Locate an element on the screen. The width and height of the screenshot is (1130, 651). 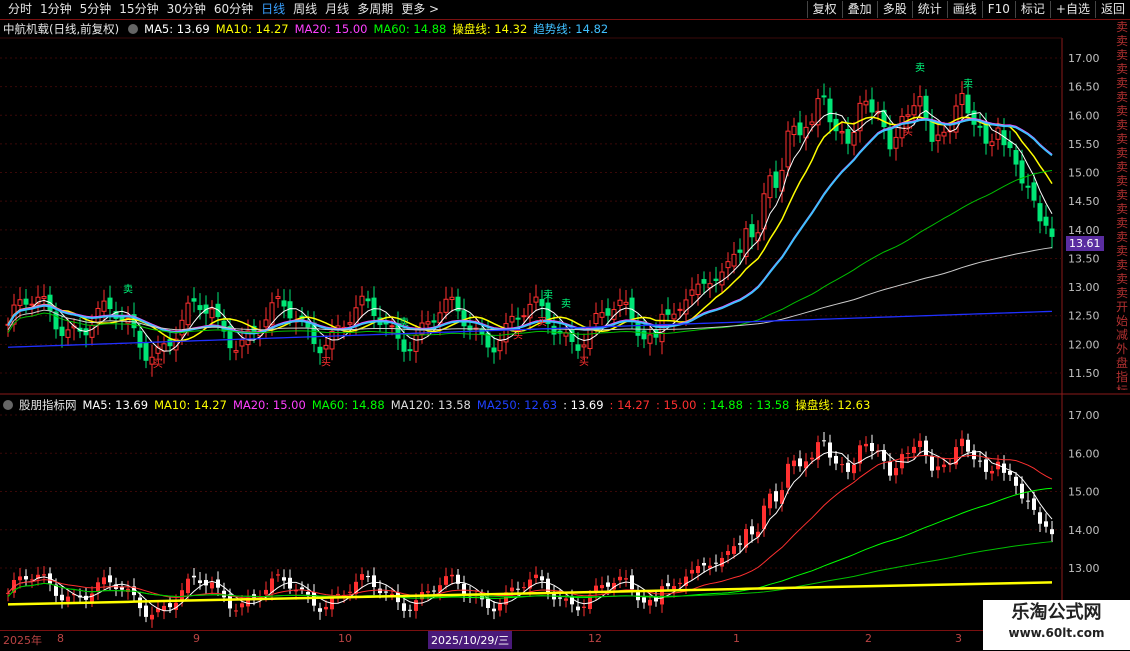
date-label-1: 8 is located at coordinates (60, 638).